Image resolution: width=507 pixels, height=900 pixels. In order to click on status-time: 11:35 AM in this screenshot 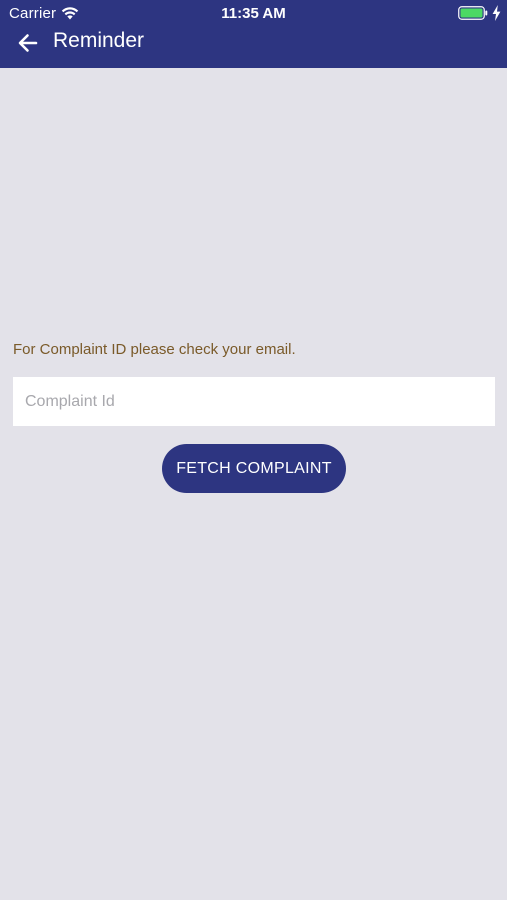, I will do `click(253, 13)`.